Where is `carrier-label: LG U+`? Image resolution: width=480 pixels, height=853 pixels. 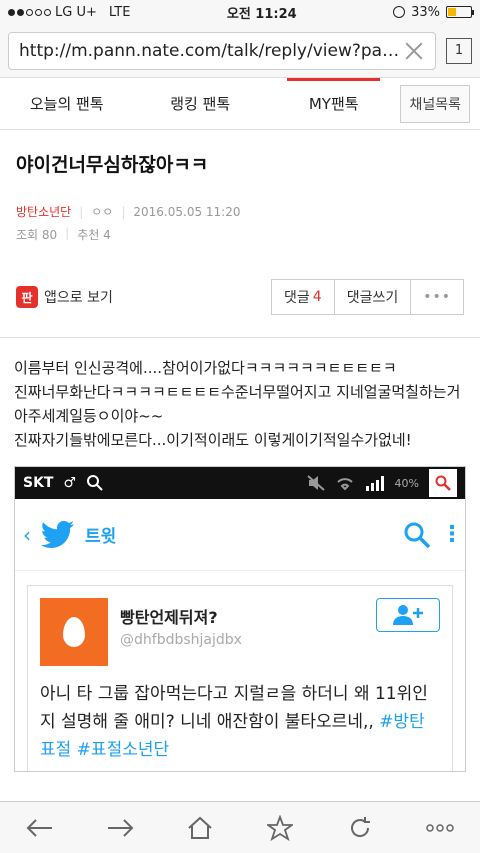 carrier-label: LG U+ is located at coordinates (76, 12).